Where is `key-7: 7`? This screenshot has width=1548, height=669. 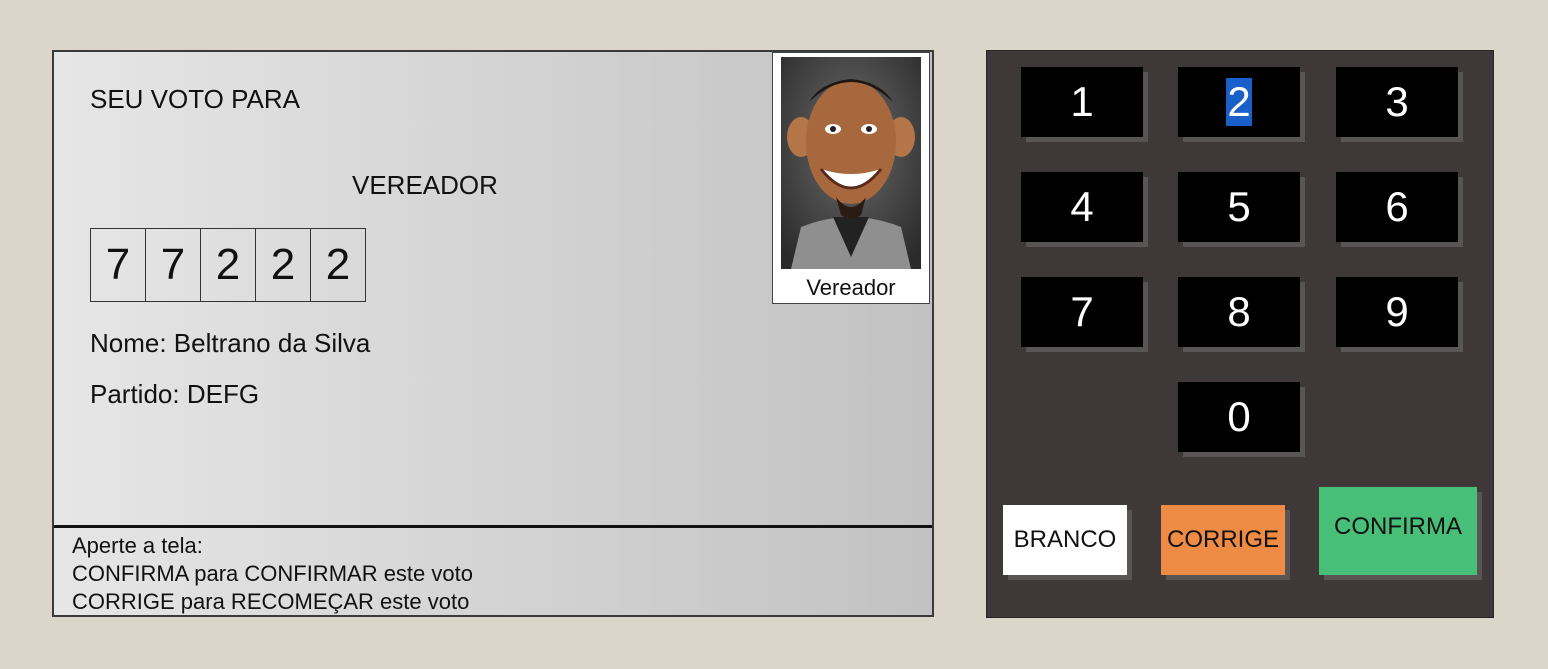
key-7: 7 is located at coordinates (1082, 312).